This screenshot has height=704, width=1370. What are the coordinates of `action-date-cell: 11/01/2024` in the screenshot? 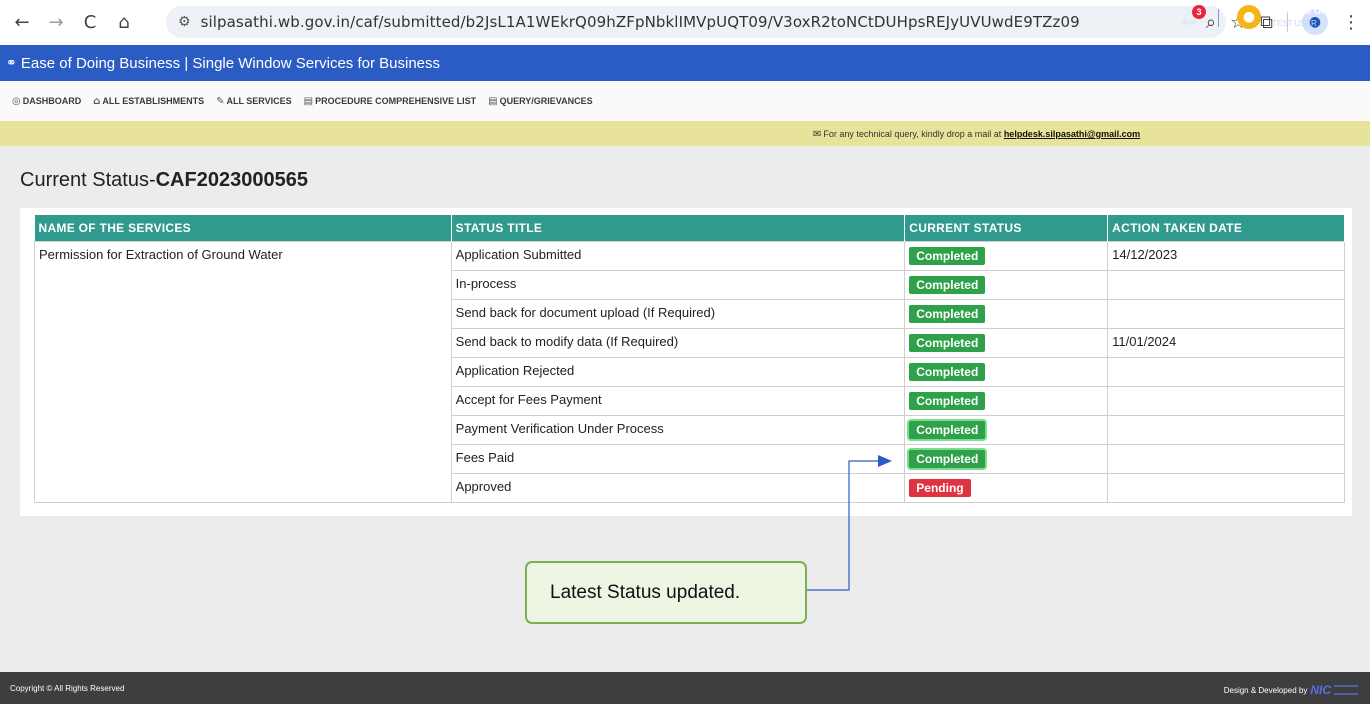 It's located at (1226, 342).